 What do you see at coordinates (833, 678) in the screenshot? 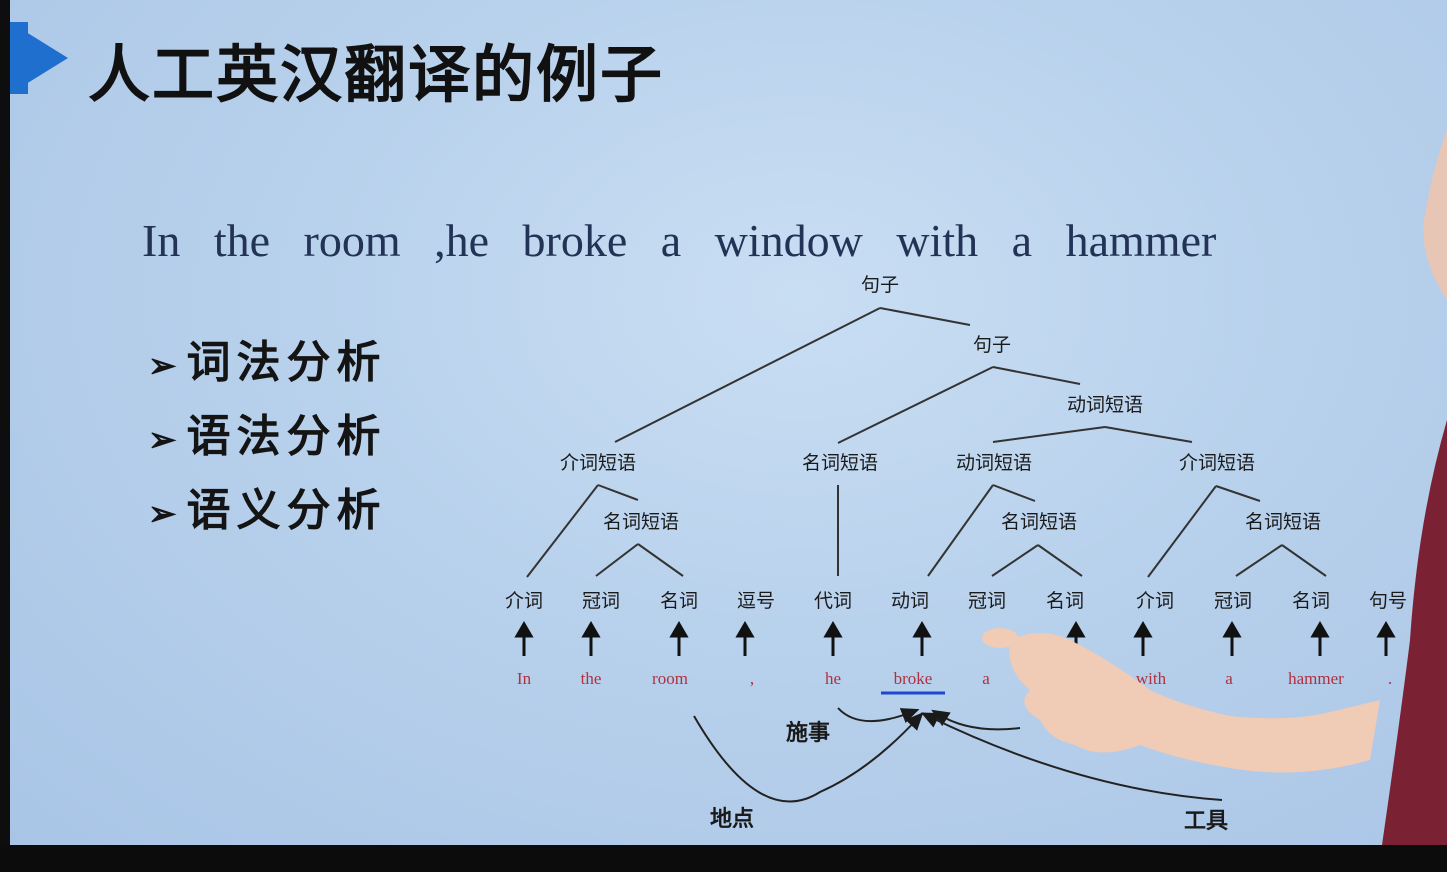
I see `word: he` at bounding box center [833, 678].